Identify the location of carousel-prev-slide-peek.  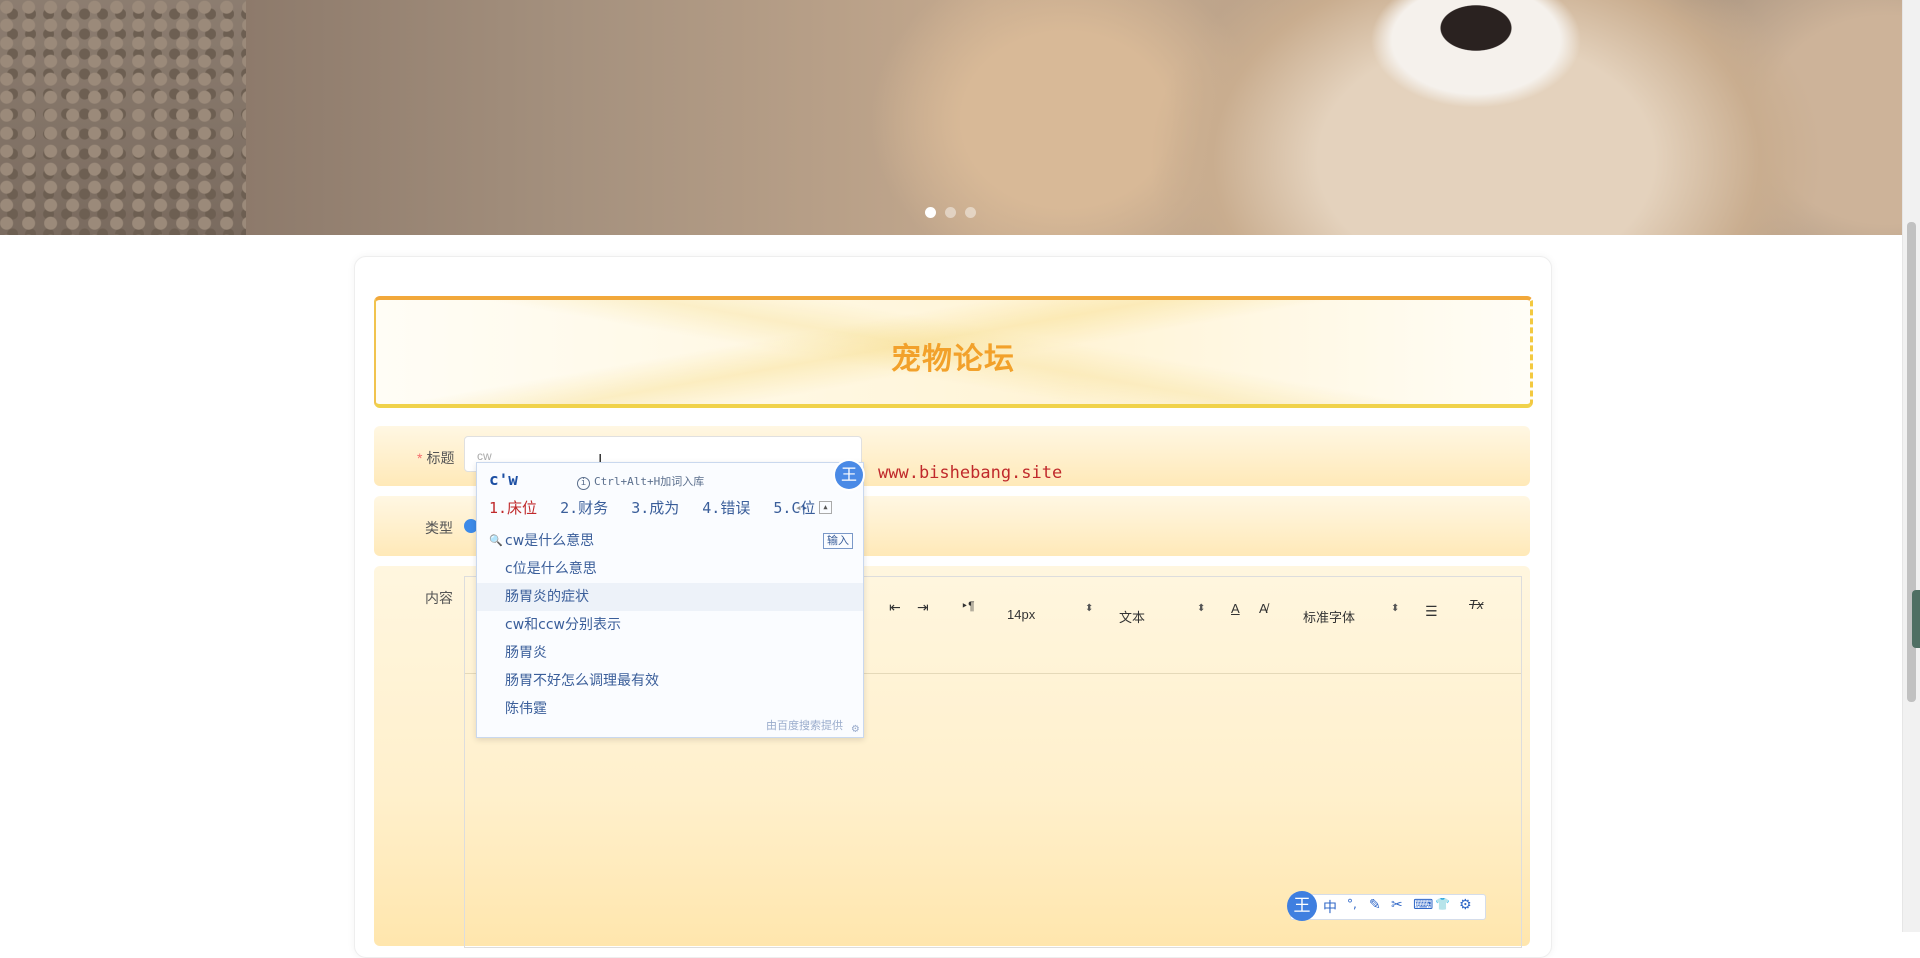
(123, 117).